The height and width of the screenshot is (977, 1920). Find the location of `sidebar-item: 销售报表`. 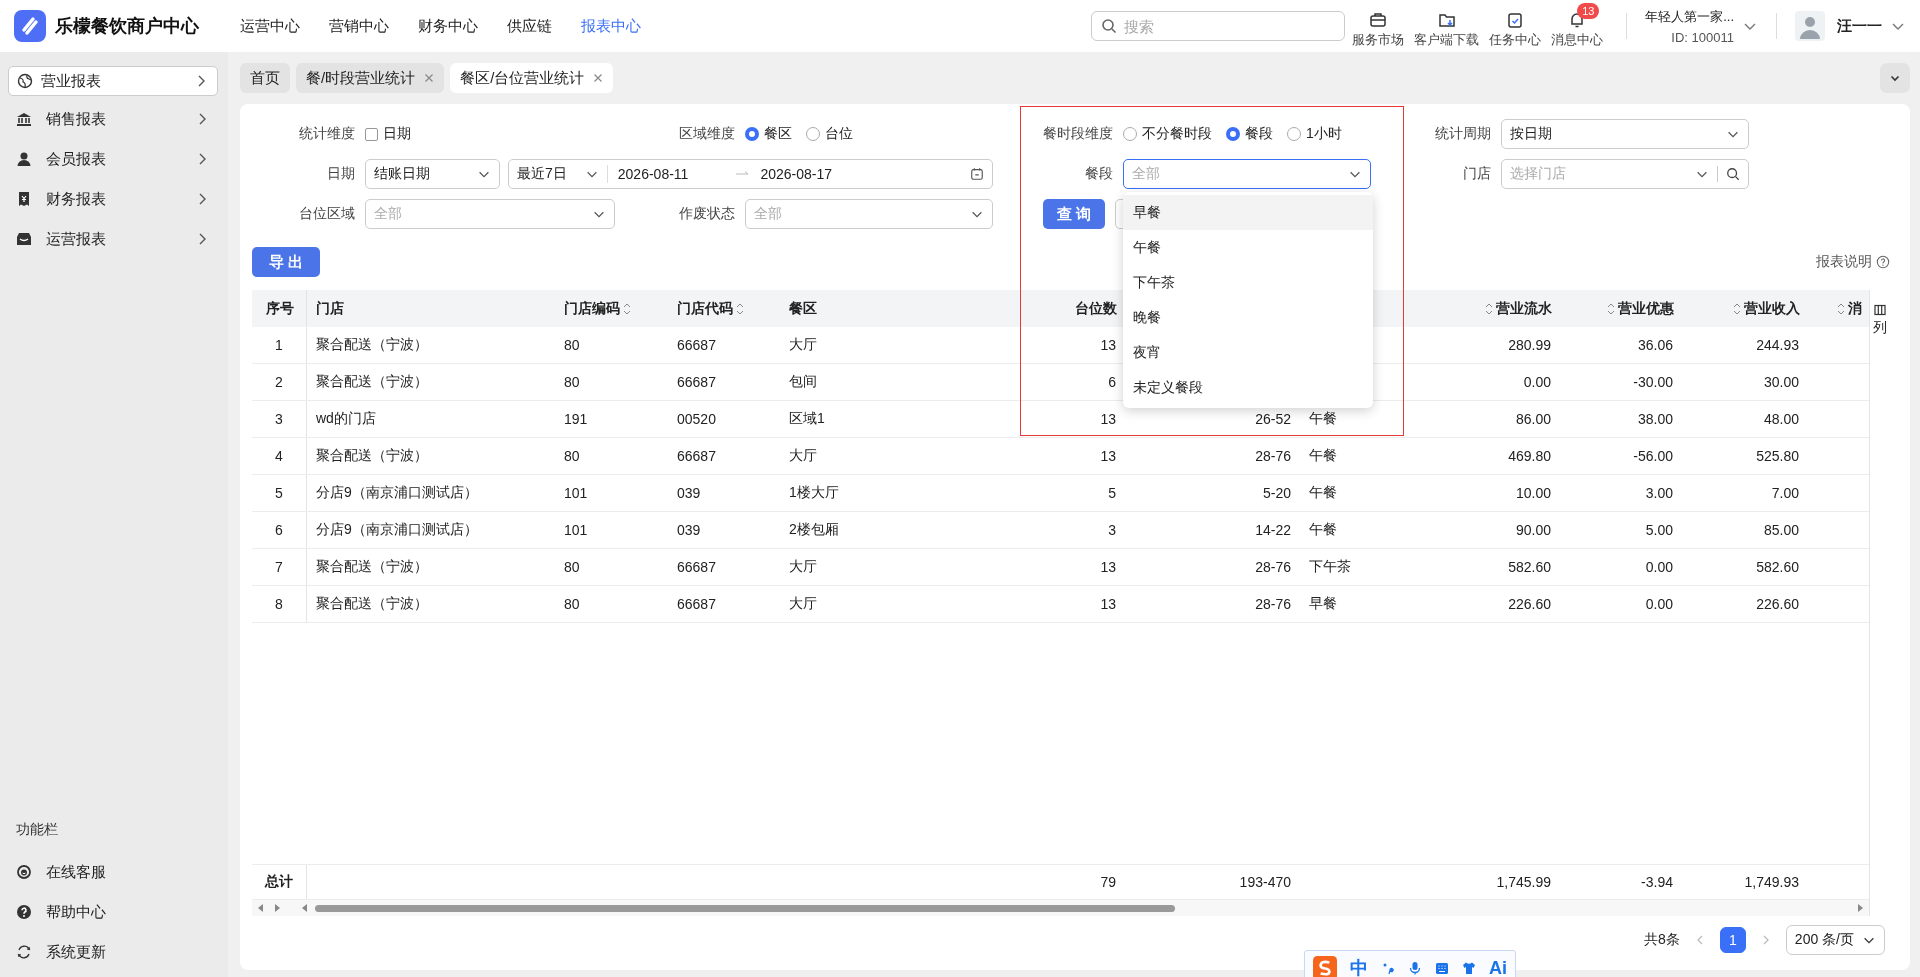

sidebar-item: 销售报表 is located at coordinates (113, 119).